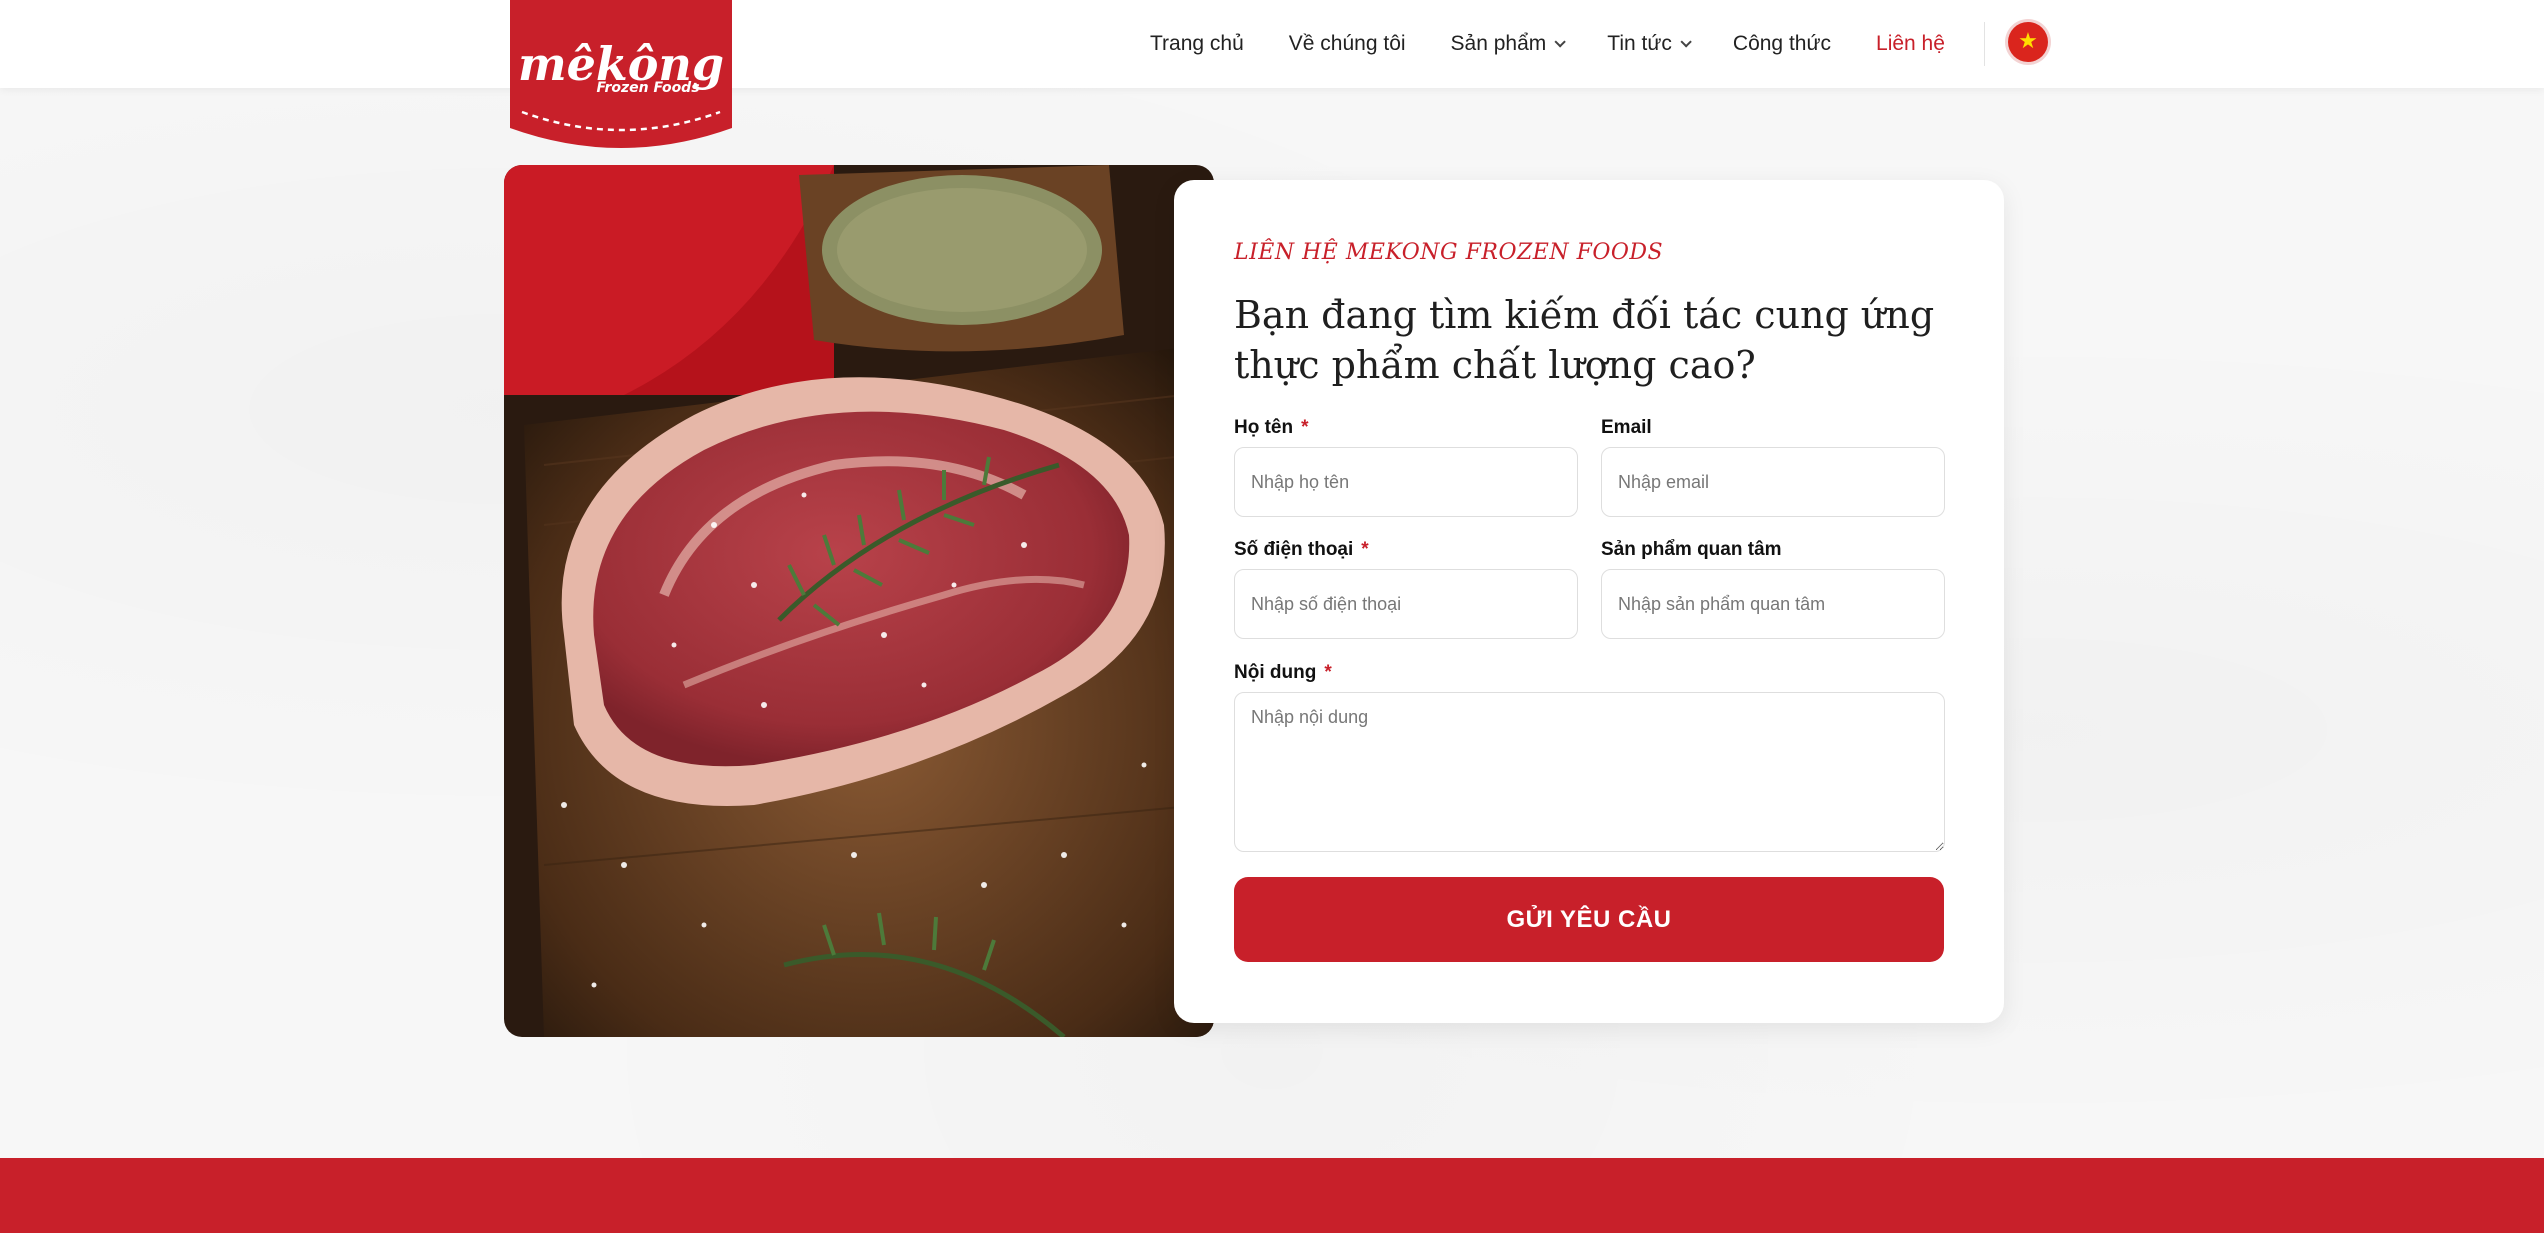 The width and height of the screenshot is (2544, 1233). What do you see at coordinates (1773, 604) in the screenshot?
I see `product-input` at bounding box center [1773, 604].